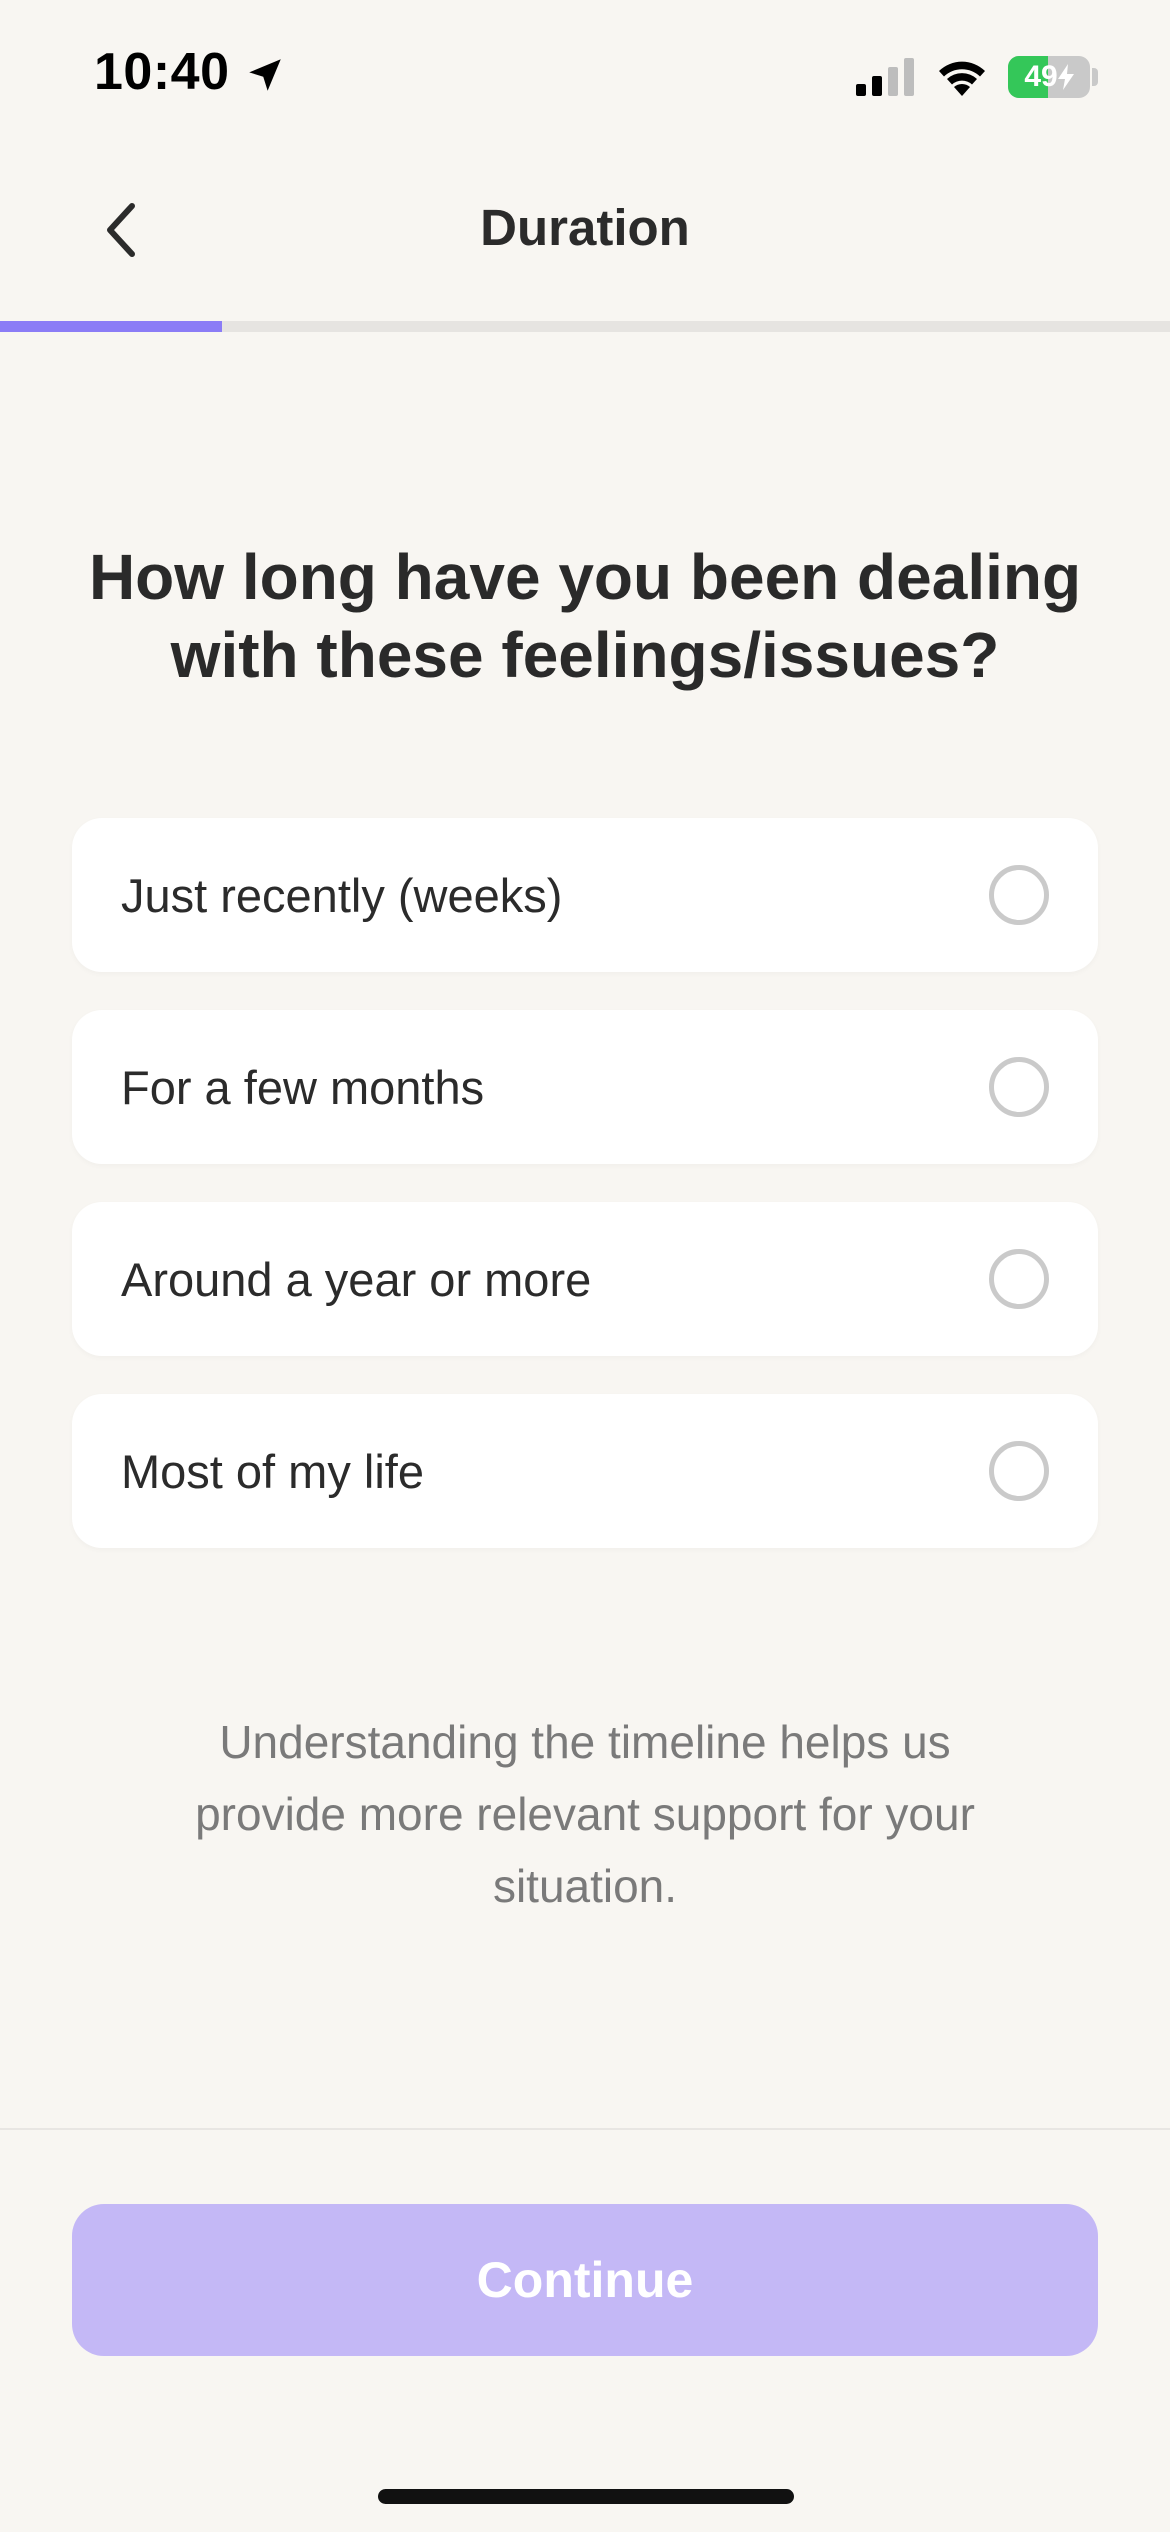  I want to click on option-most-of-life: Most of my life, so click(585, 1471).